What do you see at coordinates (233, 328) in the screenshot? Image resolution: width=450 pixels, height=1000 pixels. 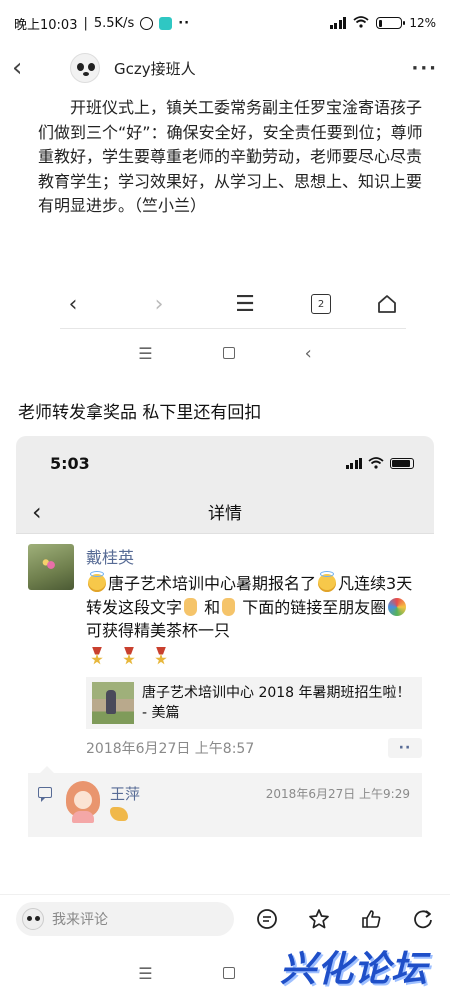 I see `divider` at bounding box center [233, 328].